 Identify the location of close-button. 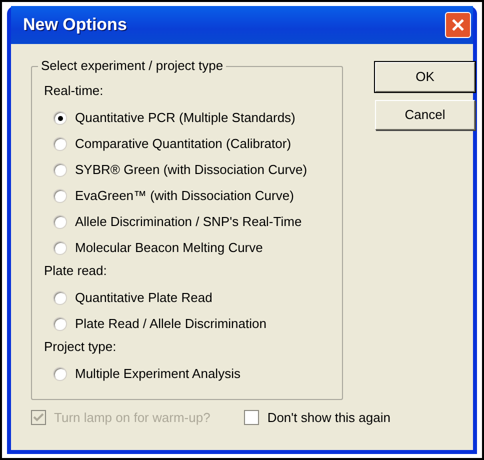
(458, 25).